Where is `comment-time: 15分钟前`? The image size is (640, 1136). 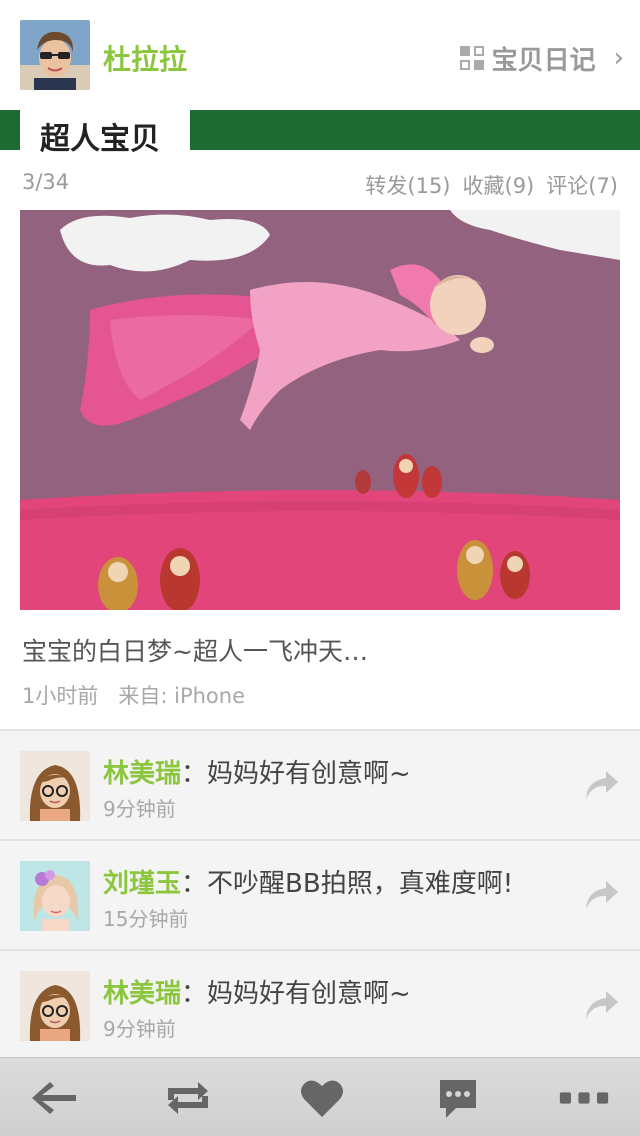
comment-time: 15分钟前 is located at coordinates (146, 919).